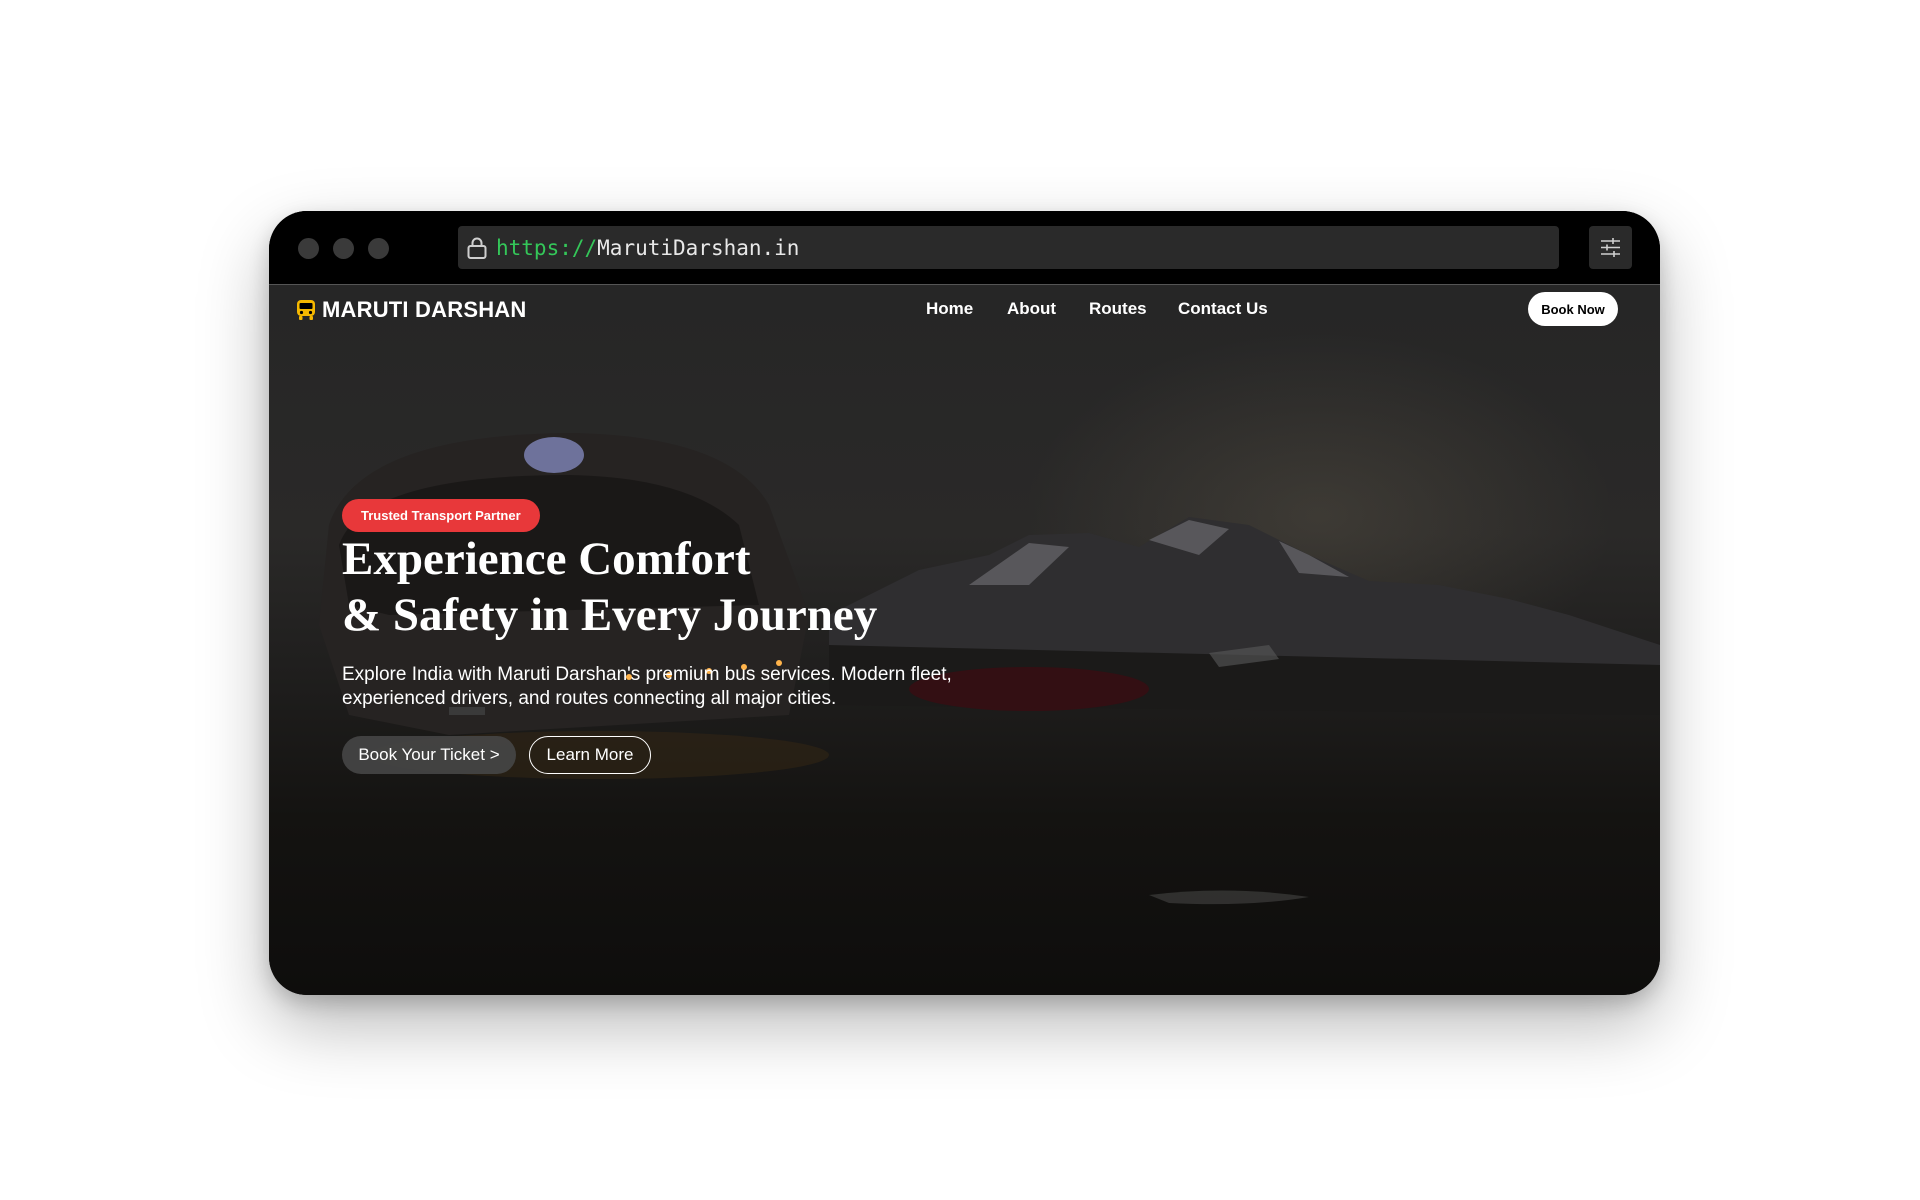 Image resolution: width=1920 pixels, height=1200 pixels. I want to click on url-scheme: https://, so click(547, 248).